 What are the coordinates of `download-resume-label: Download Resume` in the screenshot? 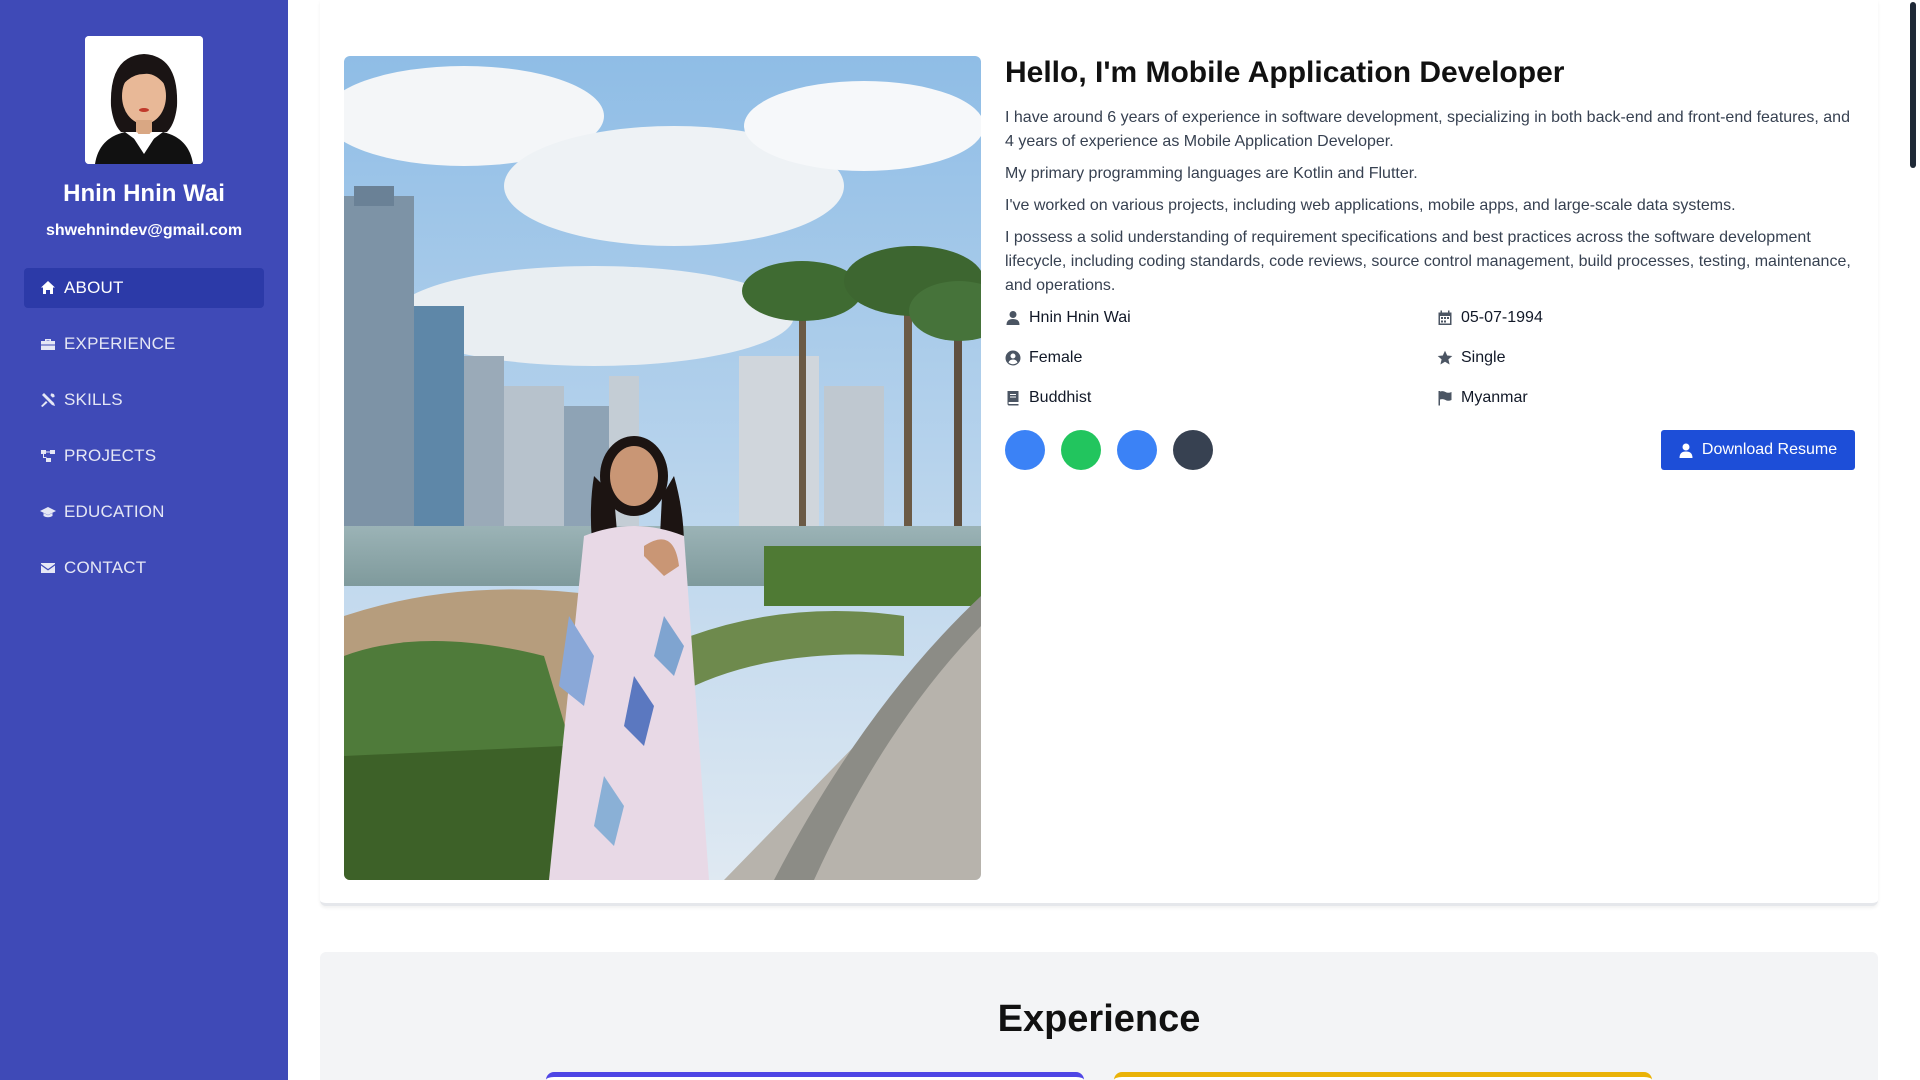 It's located at (1769, 449).